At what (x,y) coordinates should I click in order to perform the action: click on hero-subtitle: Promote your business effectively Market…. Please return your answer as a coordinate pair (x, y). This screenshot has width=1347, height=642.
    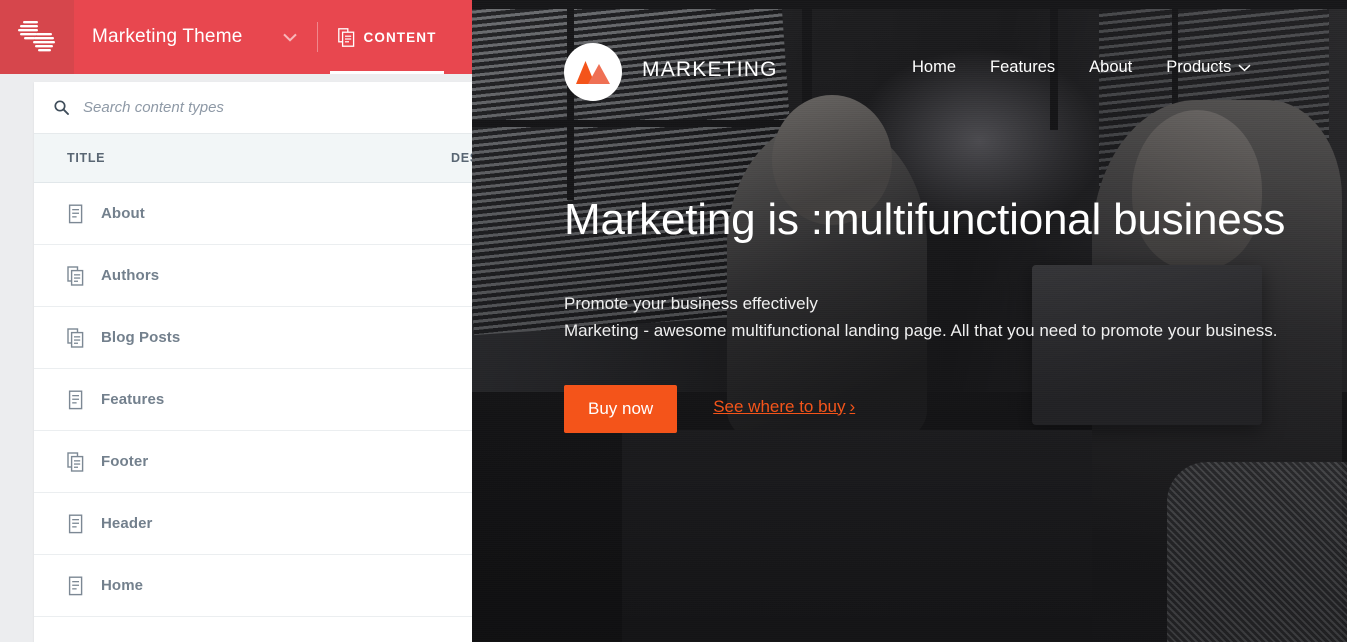
    Looking at the image, I should click on (955, 317).